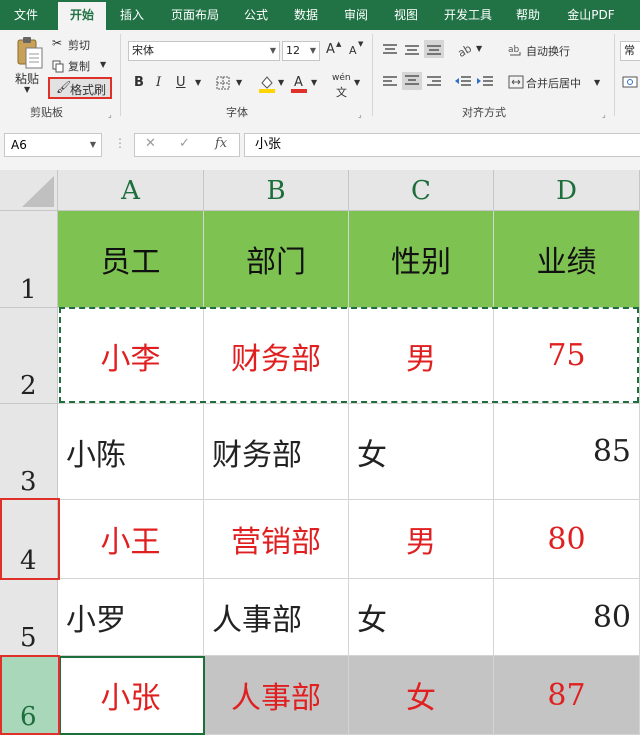  I want to click on phonetic-glyph: 文, so click(341, 92).